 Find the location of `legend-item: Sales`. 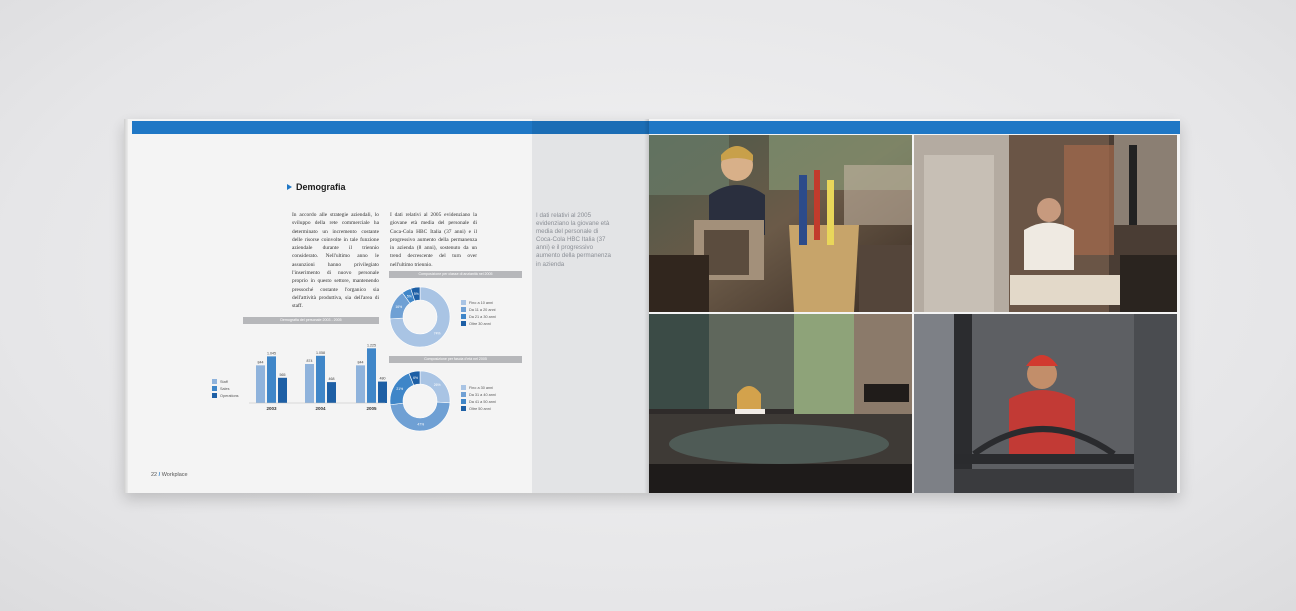

legend-item: Sales is located at coordinates (225, 388).